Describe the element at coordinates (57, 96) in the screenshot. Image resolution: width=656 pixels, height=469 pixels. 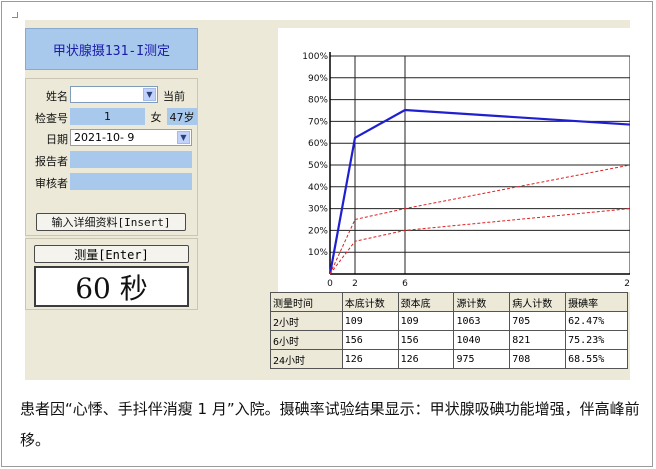
I see `name-label: 姓名` at that location.